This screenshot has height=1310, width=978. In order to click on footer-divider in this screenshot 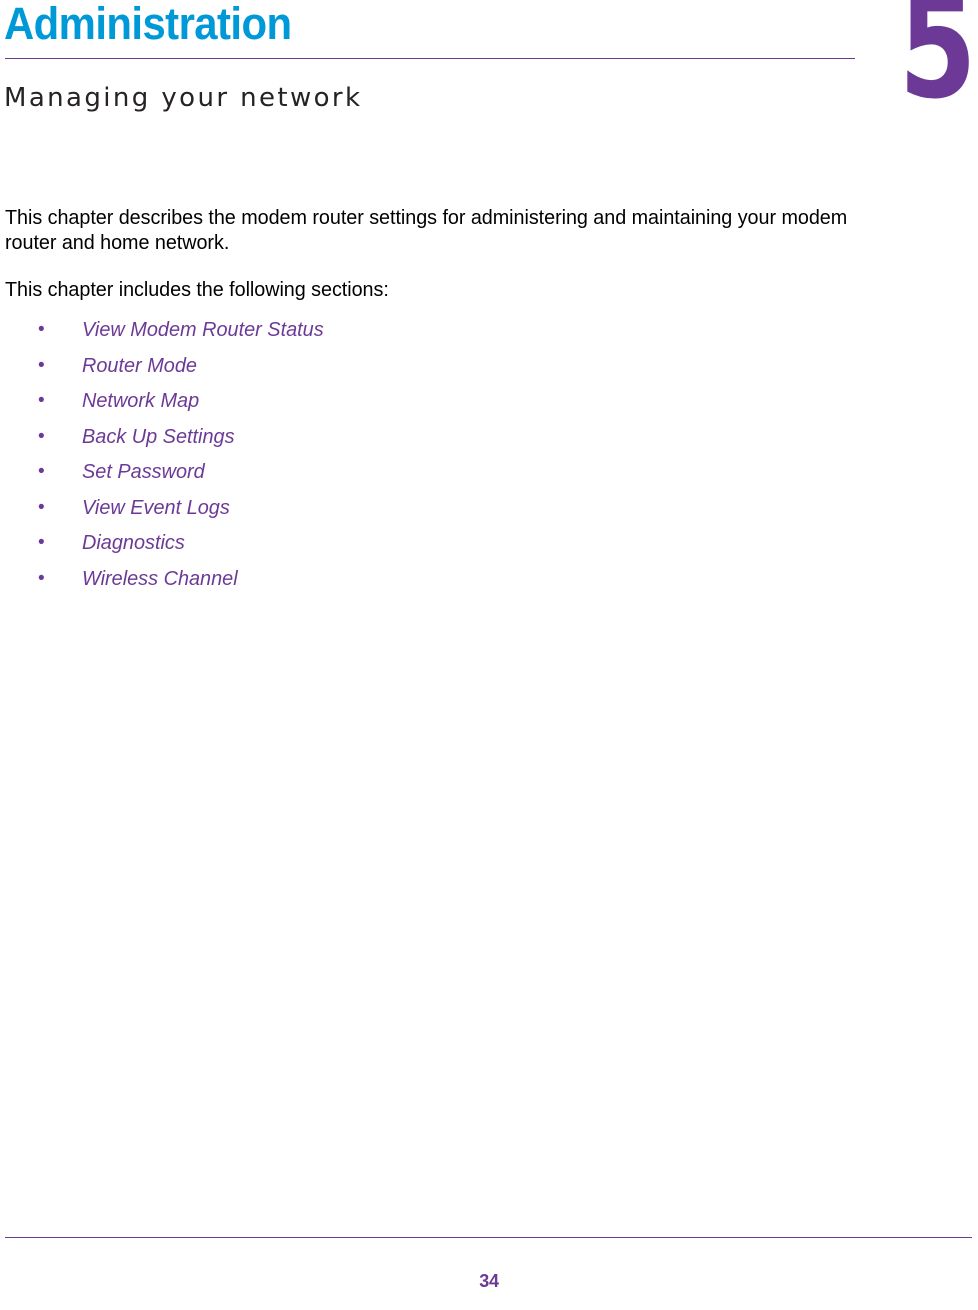, I will do `click(488, 1237)`.